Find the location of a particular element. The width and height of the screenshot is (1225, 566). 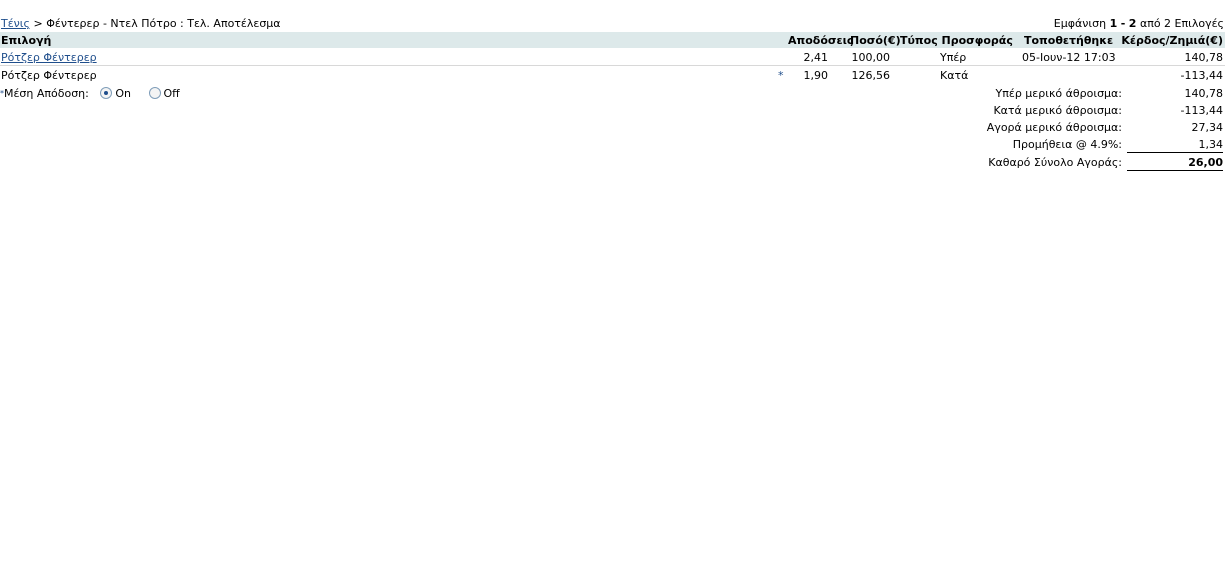

selection-name: Ρότζερ Φέντερερ is located at coordinates (49, 75).